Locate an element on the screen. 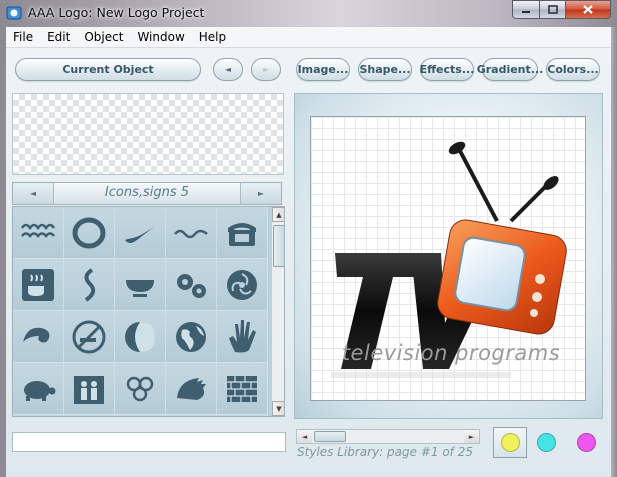  style-swatch-magenta is located at coordinates (586, 442).